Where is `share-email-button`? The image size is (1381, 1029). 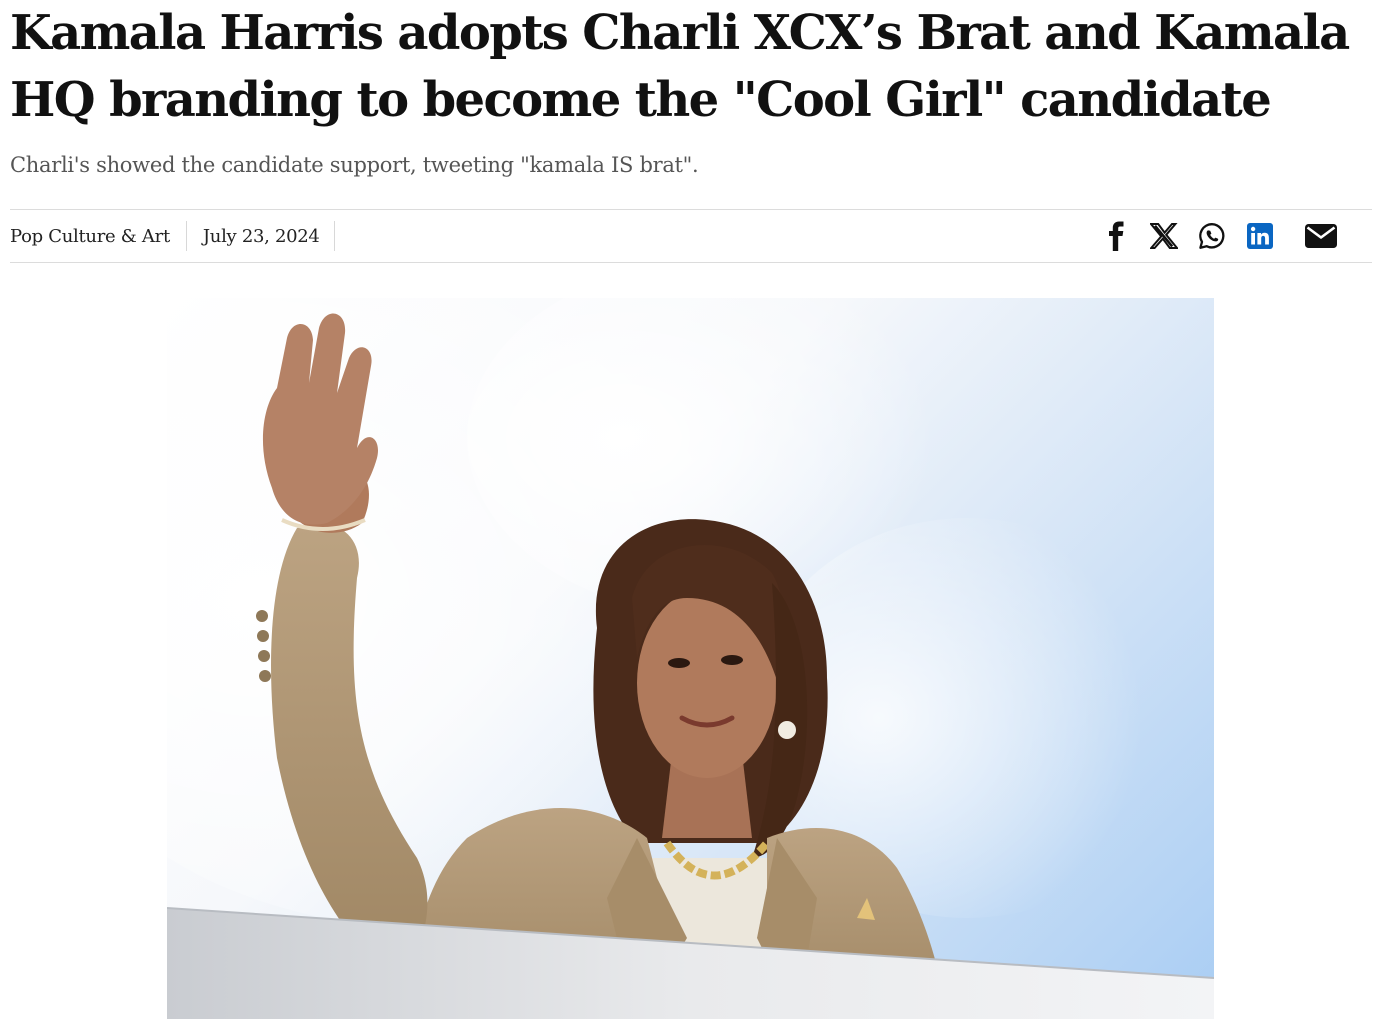
share-email-button is located at coordinates (1321, 236).